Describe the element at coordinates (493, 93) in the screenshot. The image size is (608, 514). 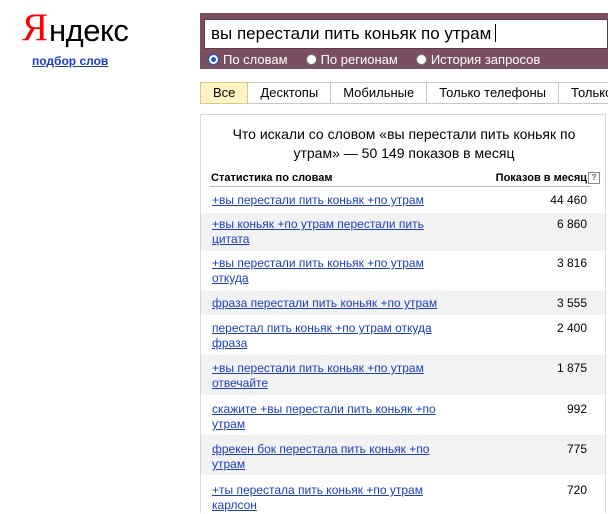
I see `tab-phones-only: Только телефоны` at that location.